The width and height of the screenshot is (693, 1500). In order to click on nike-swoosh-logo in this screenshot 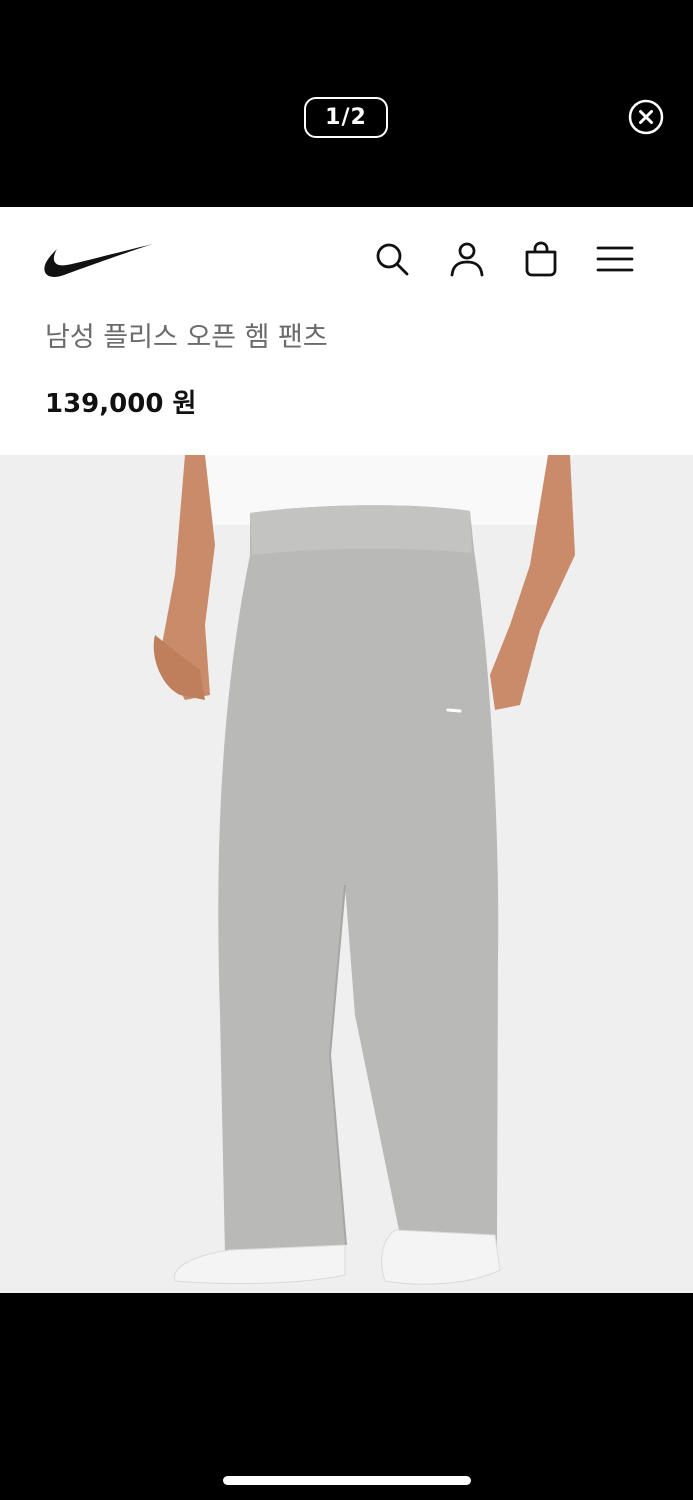, I will do `click(98, 258)`.